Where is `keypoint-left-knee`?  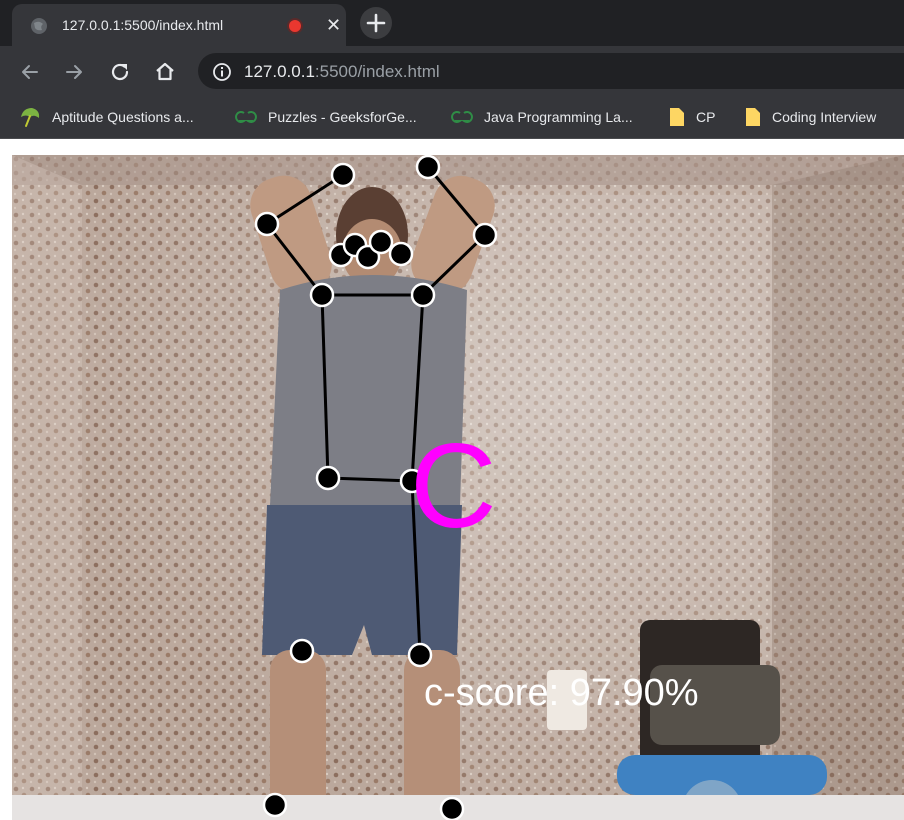
keypoint-left-knee is located at coordinates (302, 651).